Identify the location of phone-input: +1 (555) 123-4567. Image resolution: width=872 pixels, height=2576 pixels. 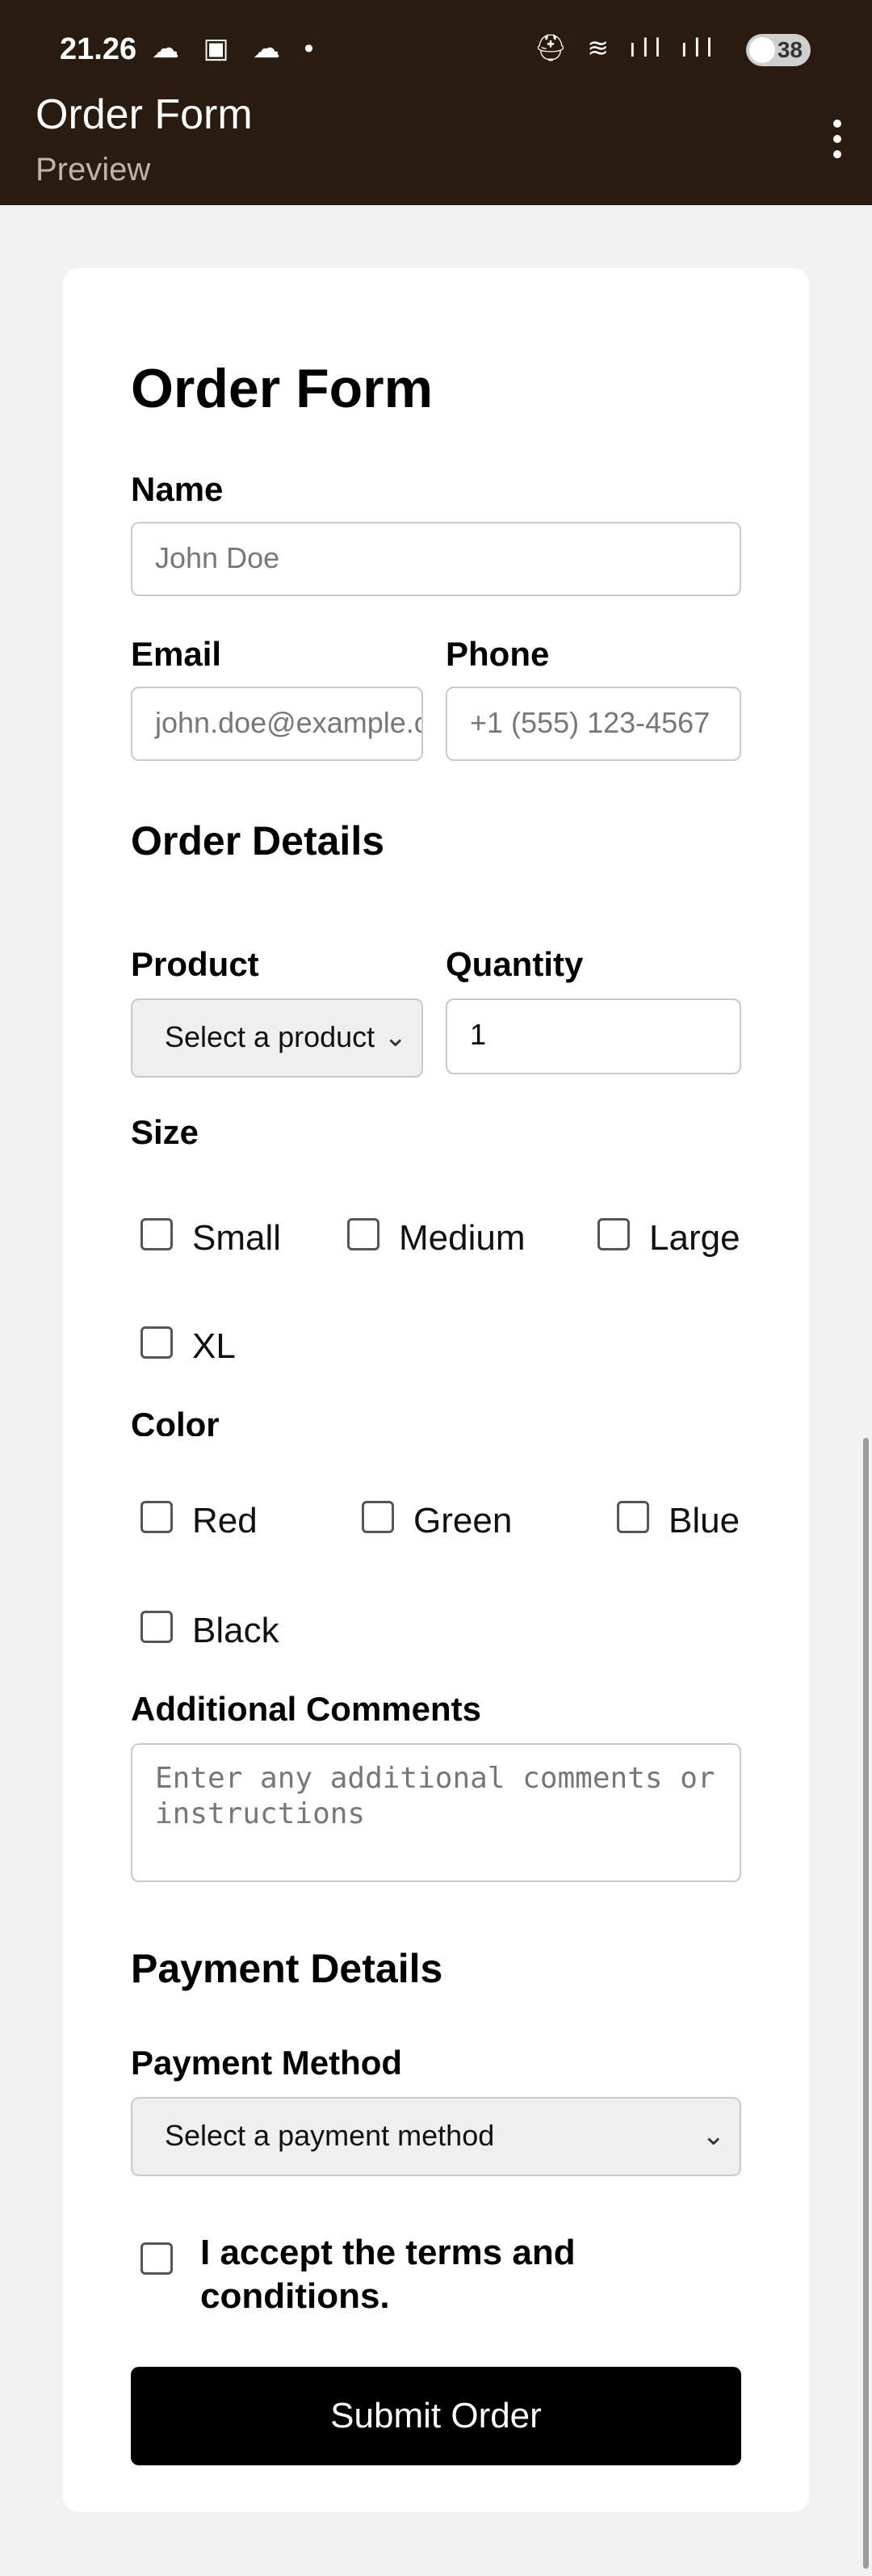
(593, 724).